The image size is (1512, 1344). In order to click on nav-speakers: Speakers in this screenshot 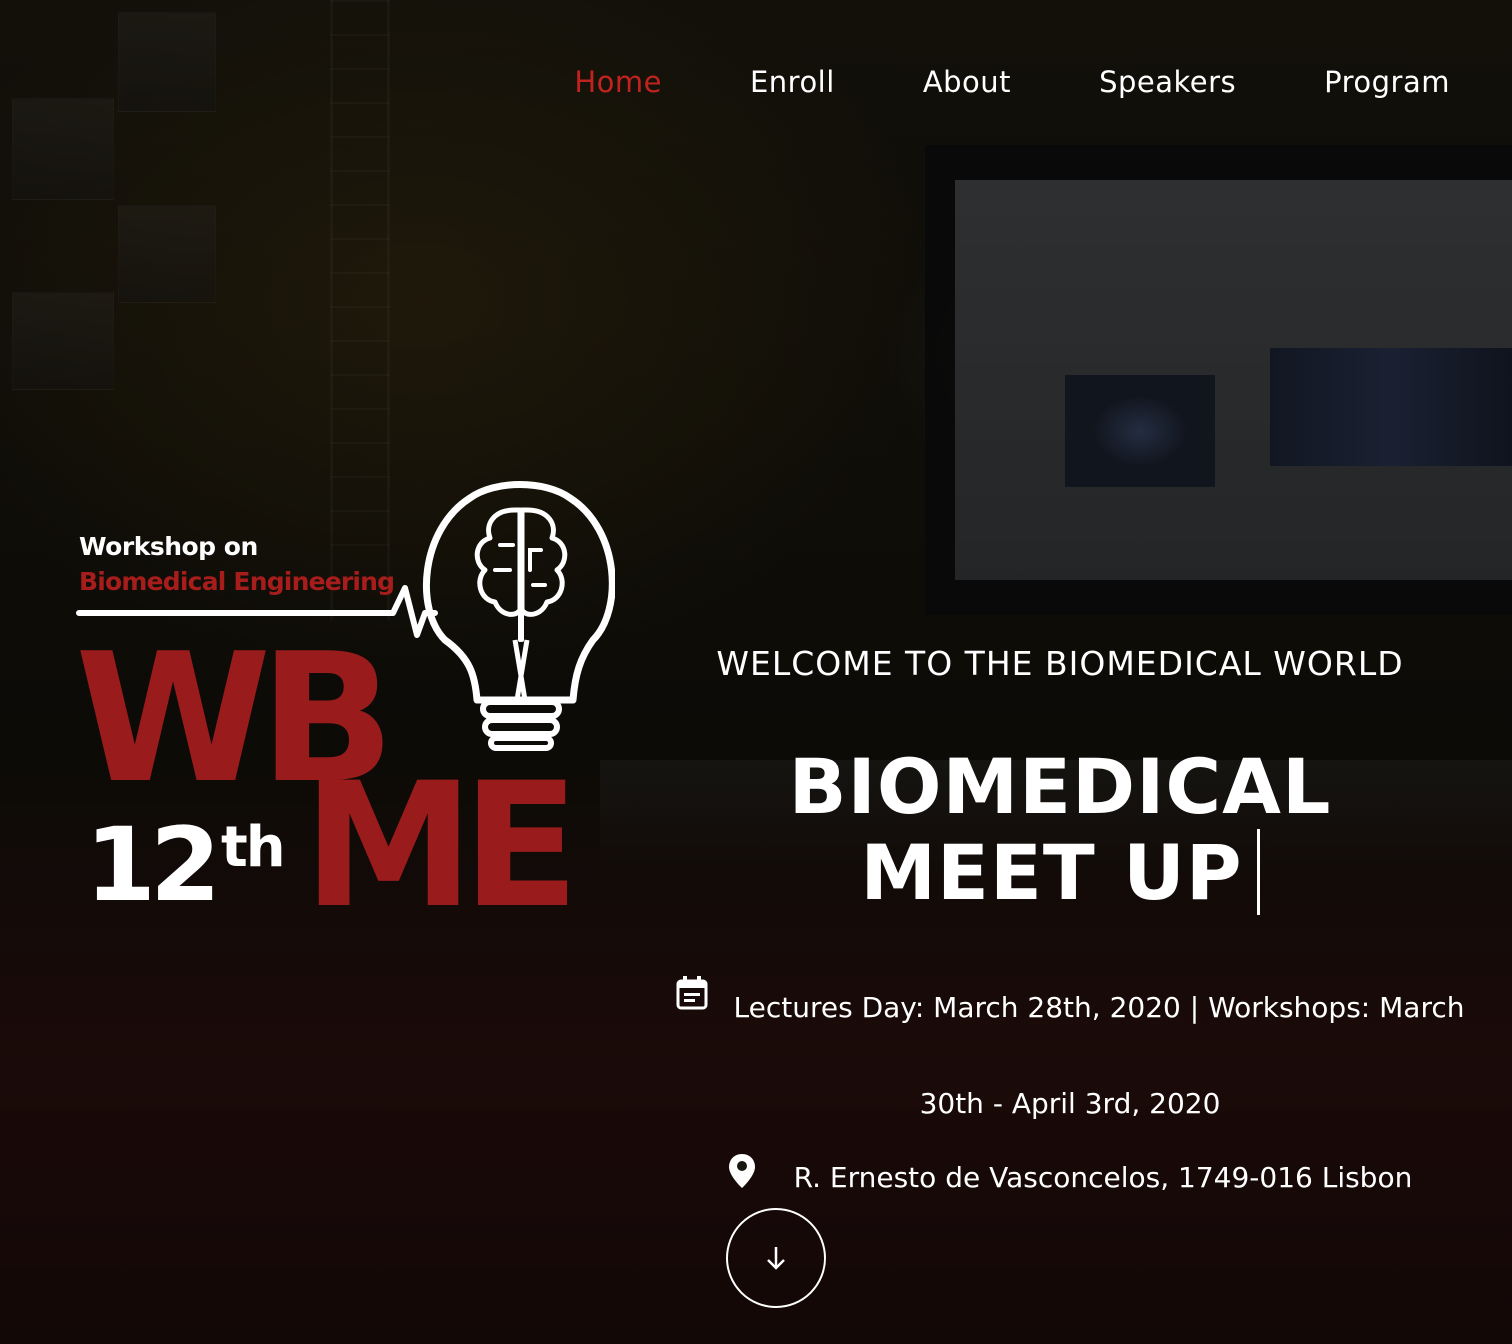, I will do `click(1167, 82)`.